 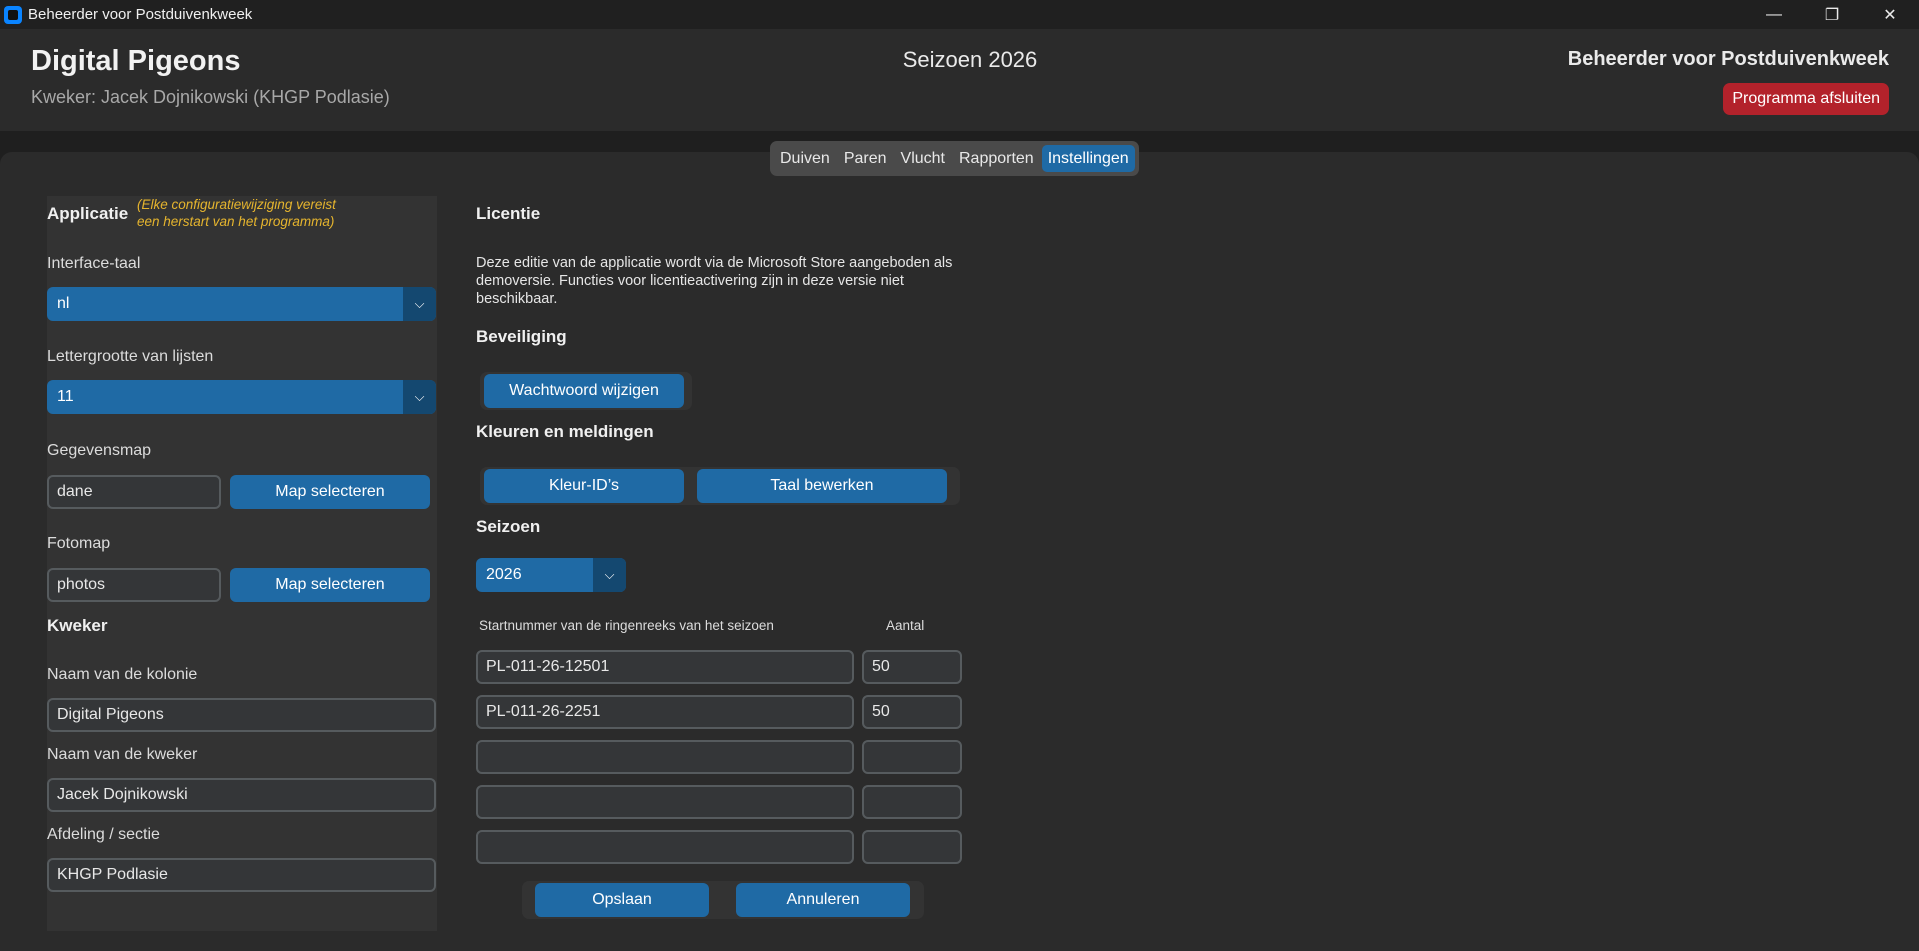 What do you see at coordinates (551, 575) in the screenshot?
I see `season-year-combobox: 2026 ⌵` at bounding box center [551, 575].